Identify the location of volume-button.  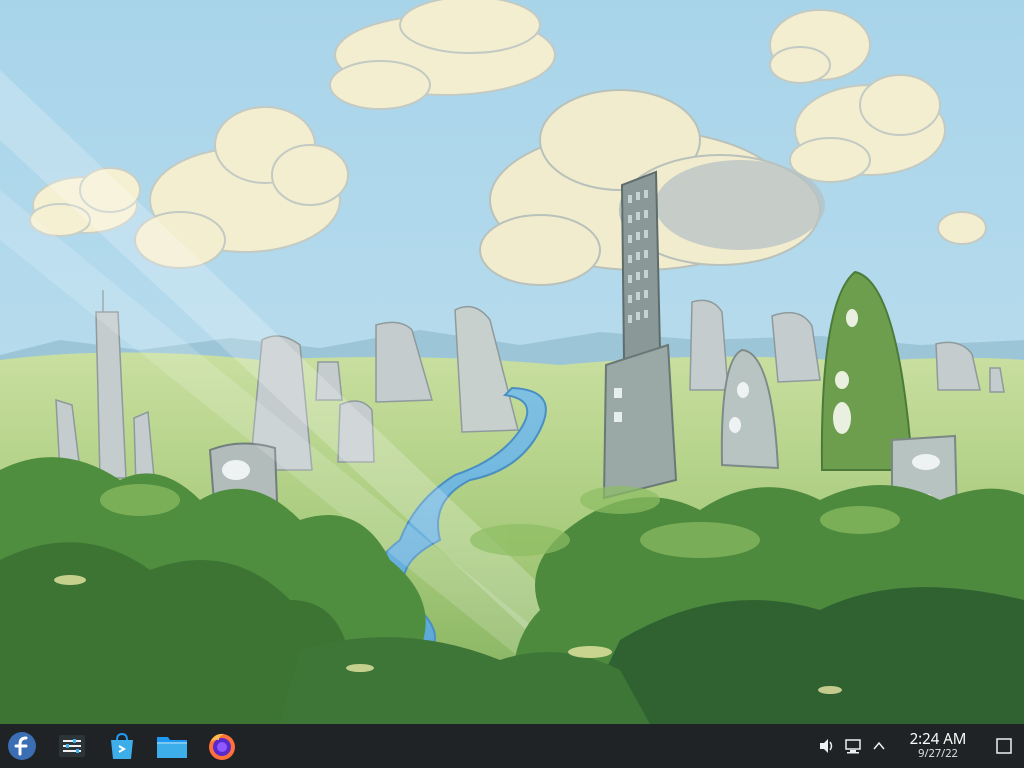
(827, 746).